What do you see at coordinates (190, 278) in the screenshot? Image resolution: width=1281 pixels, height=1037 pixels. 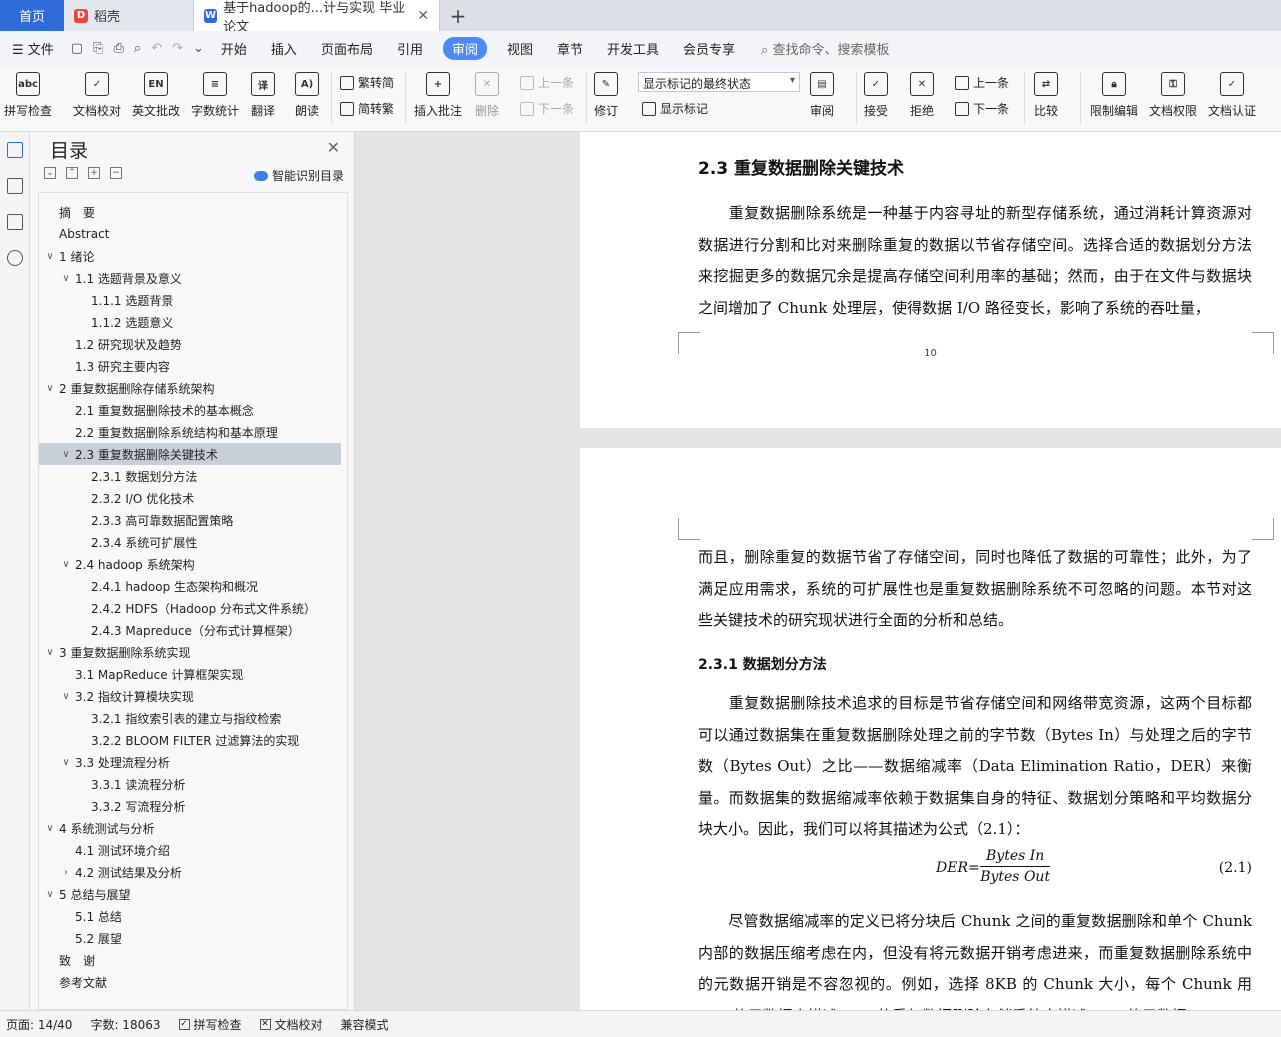 I see `toc-item: ∨ 1.1 选题背景及意义` at bounding box center [190, 278].